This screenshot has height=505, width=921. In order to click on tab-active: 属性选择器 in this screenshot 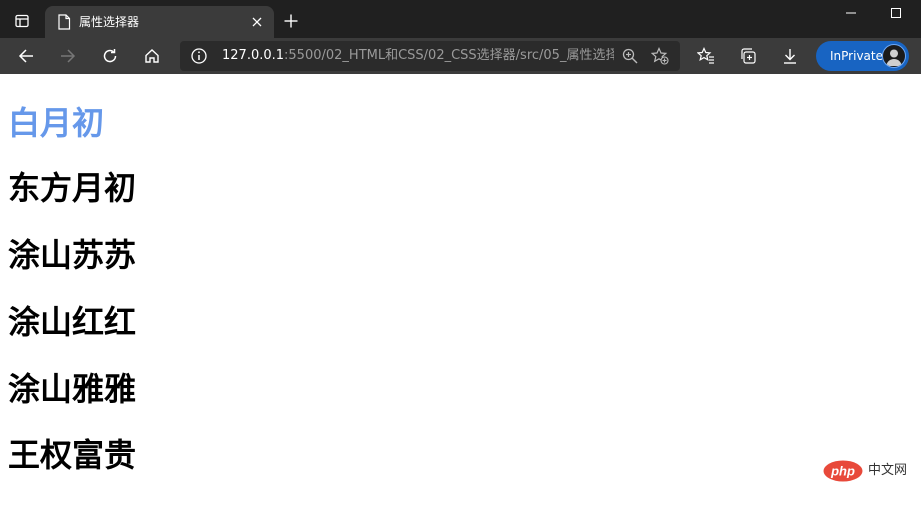, I will do `click(159, 22)`.